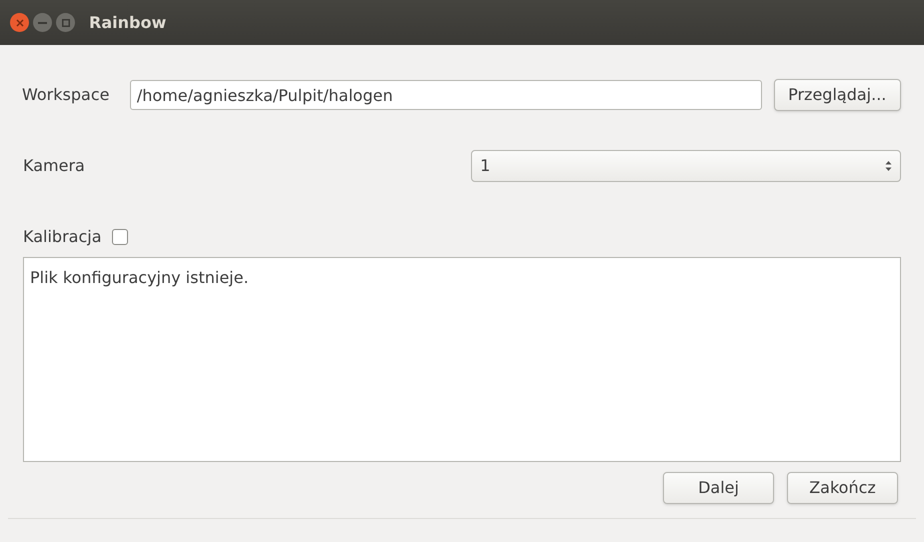 This screenshot has width=924, height=542. I want to click on spinner-arrows-icon, so click(888, 166).